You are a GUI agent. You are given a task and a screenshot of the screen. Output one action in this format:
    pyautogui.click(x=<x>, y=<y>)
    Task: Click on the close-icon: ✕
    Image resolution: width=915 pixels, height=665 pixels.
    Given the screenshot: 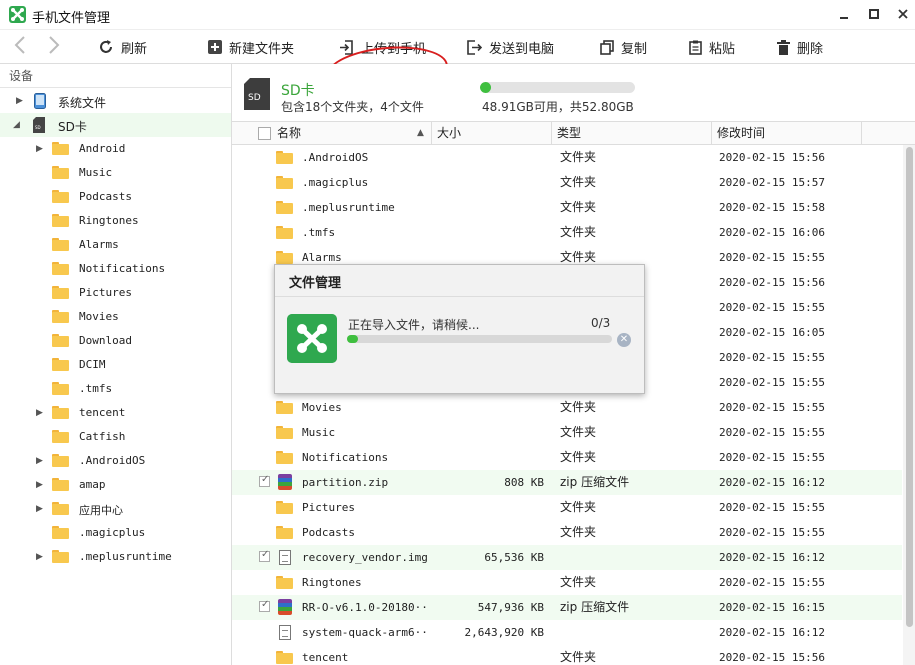 What is the action you would take?
    pyautogui.click(x=624, y=339)
    